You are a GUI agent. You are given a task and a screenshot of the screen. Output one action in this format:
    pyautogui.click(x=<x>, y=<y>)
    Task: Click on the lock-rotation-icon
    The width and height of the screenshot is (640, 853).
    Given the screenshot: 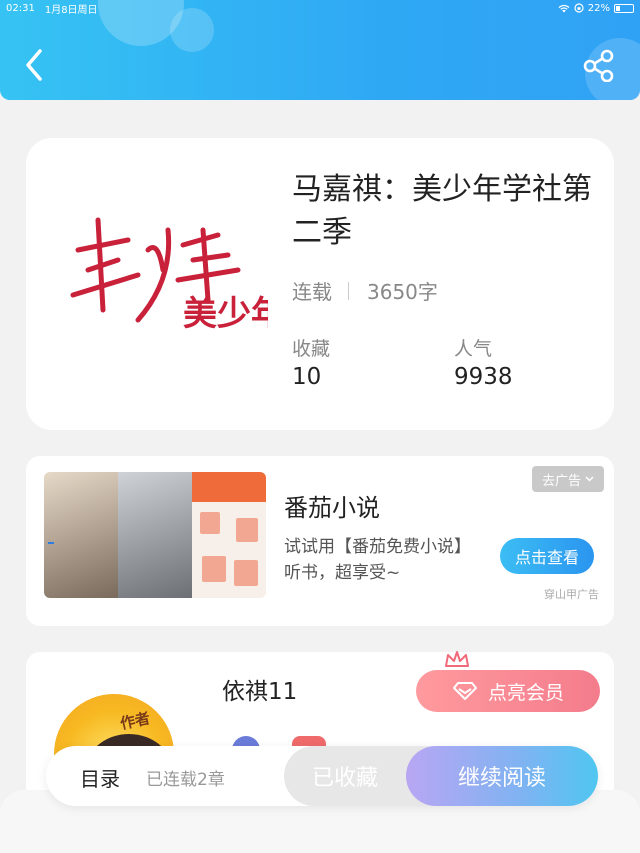 What is the action you would take?
    pyautogui.click(x=579, y=8)
    